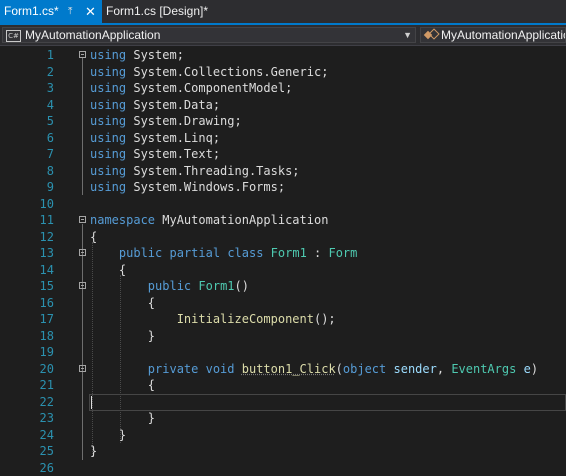 The image size is (566, 476). What do you see at coordinates (27, 435) in the screenshot?
I see `line-number: 24` at bounding box center [27, 435].